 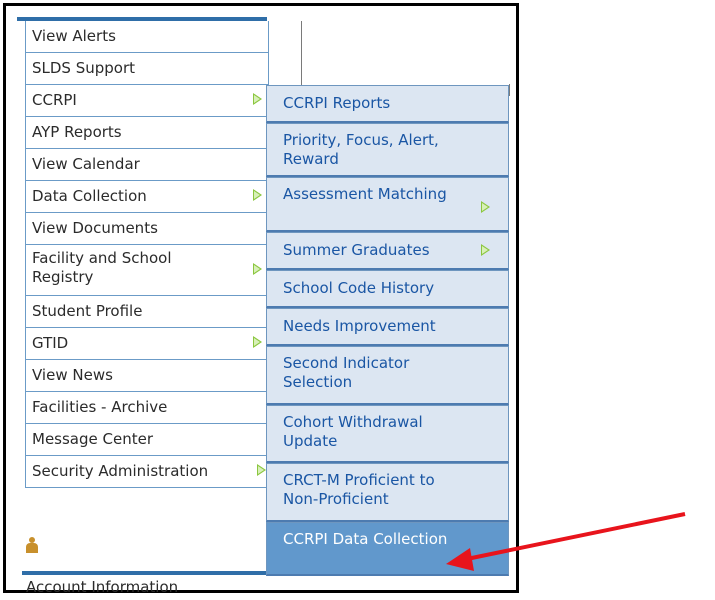 I want to click on submenu-item-school-code-history: School Code History, so click(x=387, y=289).